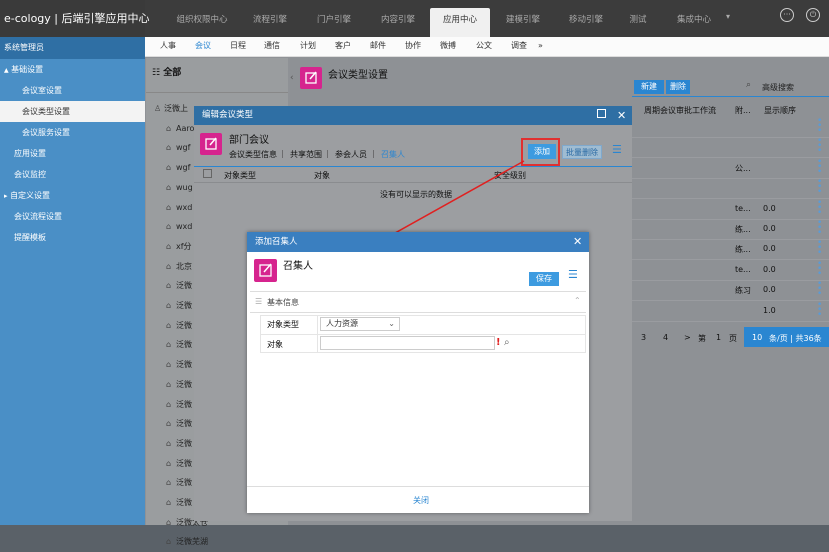  What do you see at coordinates (275, 344) in the screenshot?
I see `object-label: 对象` at bounding box center [275, 344].